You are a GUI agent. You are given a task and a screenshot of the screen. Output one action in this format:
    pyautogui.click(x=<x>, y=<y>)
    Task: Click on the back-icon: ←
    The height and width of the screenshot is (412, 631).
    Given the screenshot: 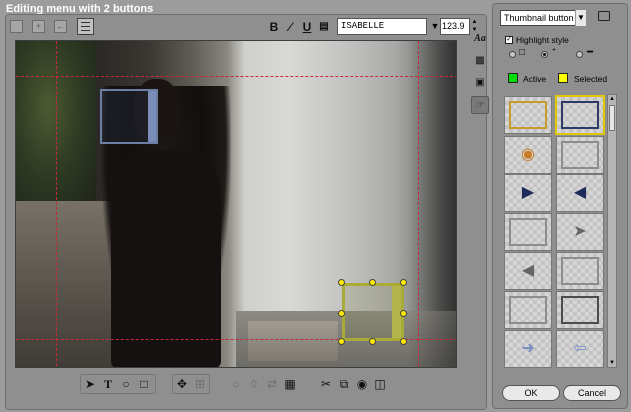 What is the action you would take?
    pyautogui.click(x=60, y=26)
    